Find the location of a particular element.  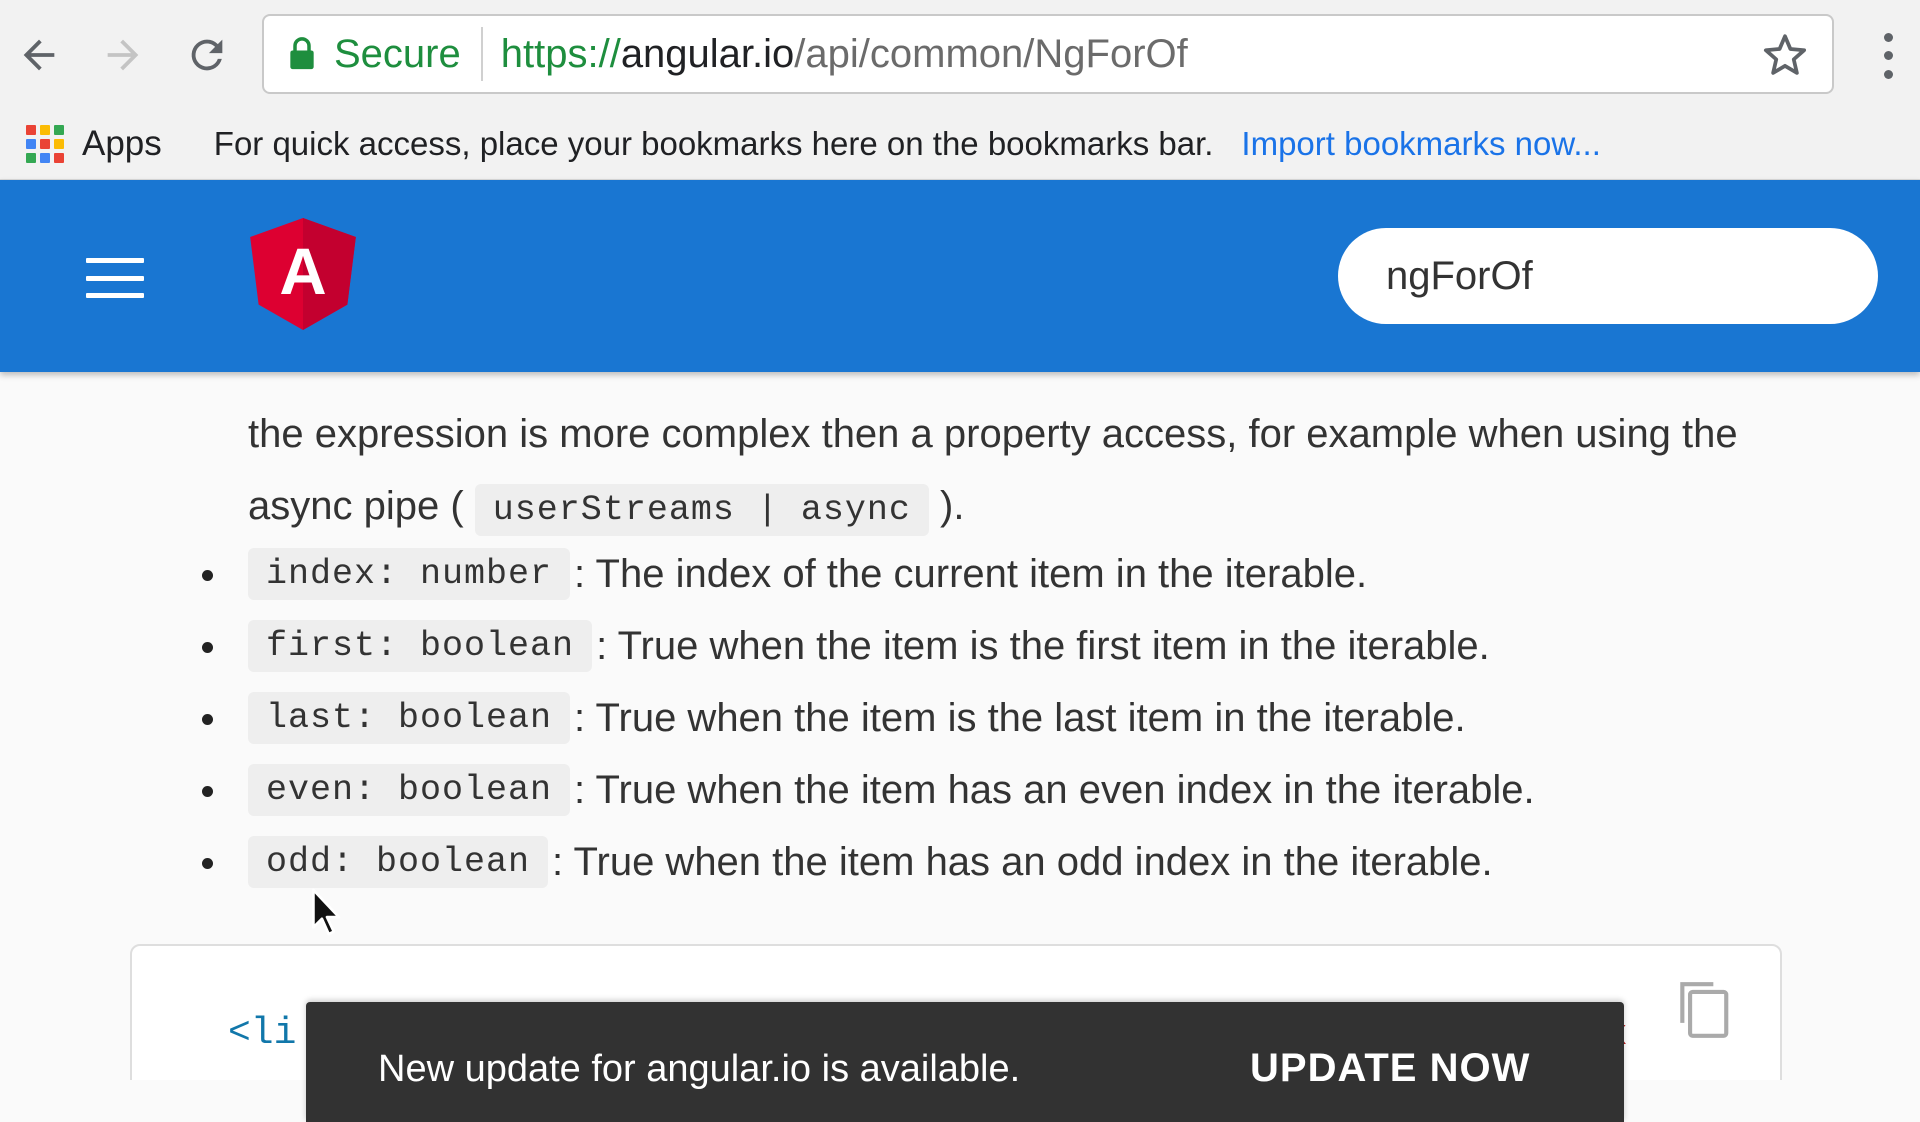

inline-code: even: boolean is located at coordinates (409, 790).